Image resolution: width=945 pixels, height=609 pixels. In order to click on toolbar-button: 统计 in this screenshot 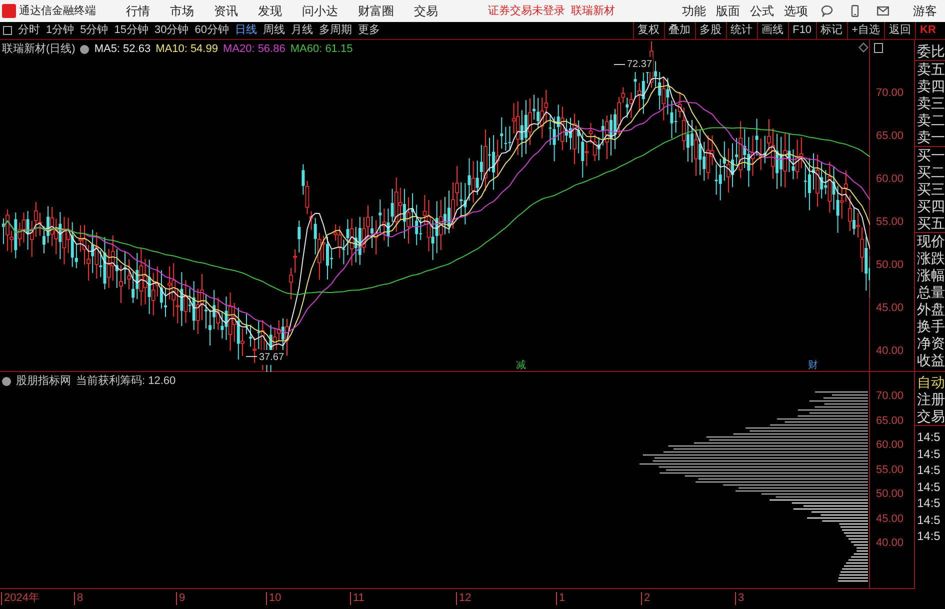, I will do `click(741, 30)`.